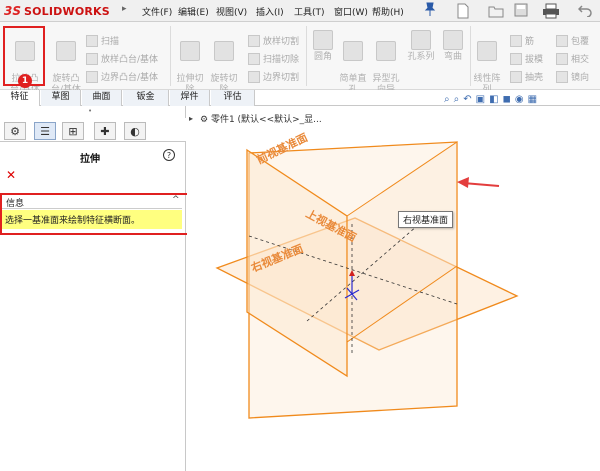  I want to click on loft-boss-icon, so click(92, 58).